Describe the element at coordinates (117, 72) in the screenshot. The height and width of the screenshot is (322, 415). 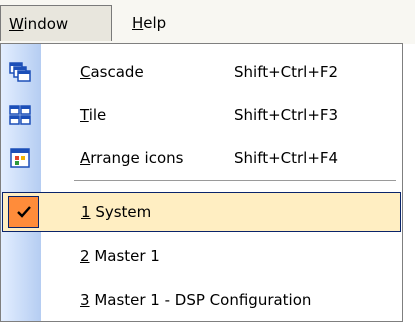
I see `cascade-text: ascade` at that location.